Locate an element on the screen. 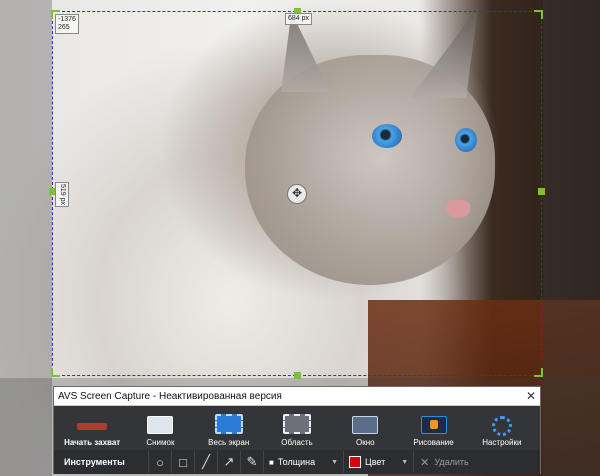 Image resolution: width=600 pixels, height=476 pixels. snapshot-button: Снимок is located at coordinates (160, 433).